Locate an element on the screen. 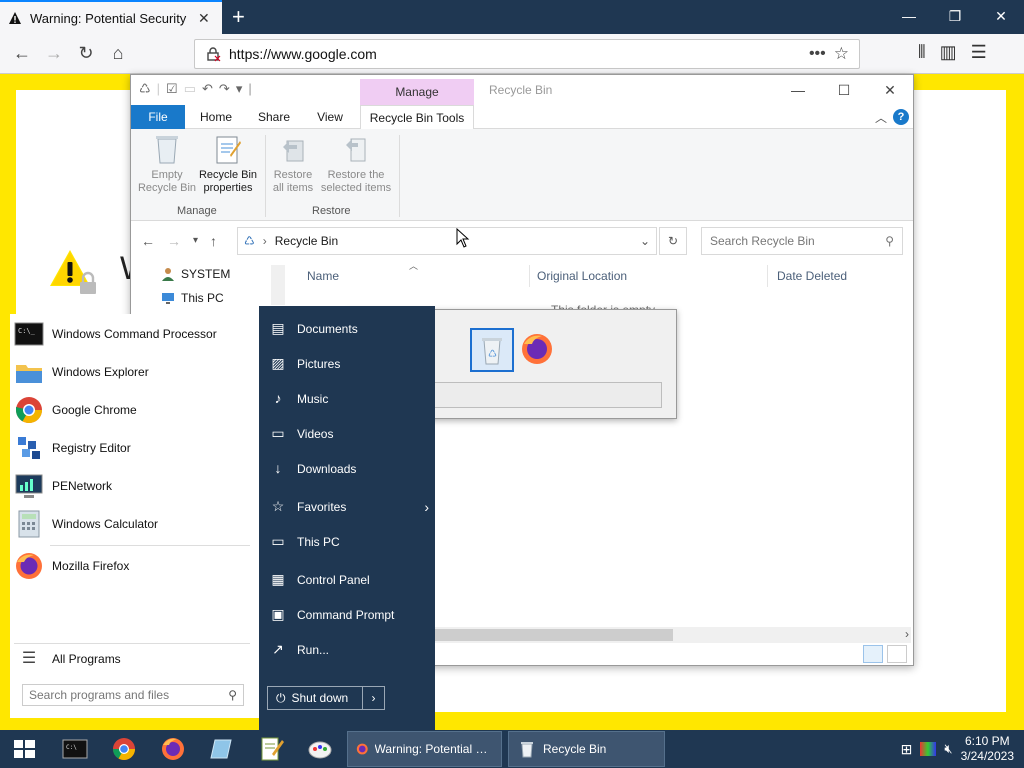 The height and width of the screenshot is (768, 1024). large-icons-view-icon is located at coordinates (897, 654).